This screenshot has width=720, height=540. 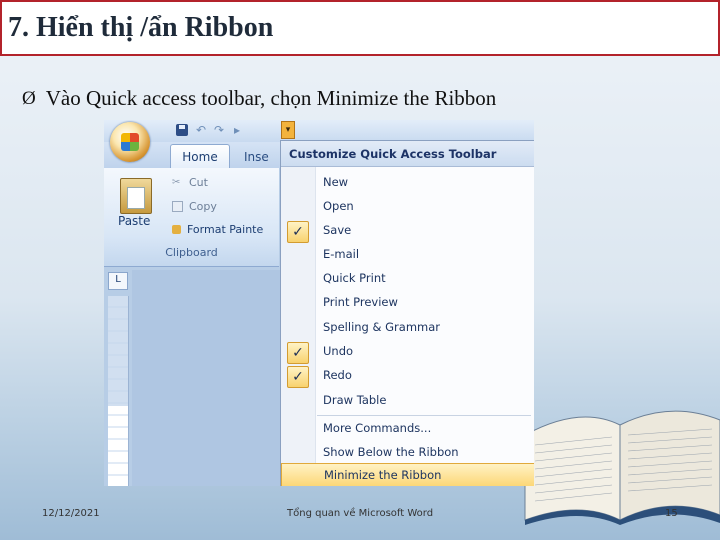 What do you see at coordinates (319, 131) in the screenshot?
I see `quick-access-toolbar` at bounding box center [319, 131].